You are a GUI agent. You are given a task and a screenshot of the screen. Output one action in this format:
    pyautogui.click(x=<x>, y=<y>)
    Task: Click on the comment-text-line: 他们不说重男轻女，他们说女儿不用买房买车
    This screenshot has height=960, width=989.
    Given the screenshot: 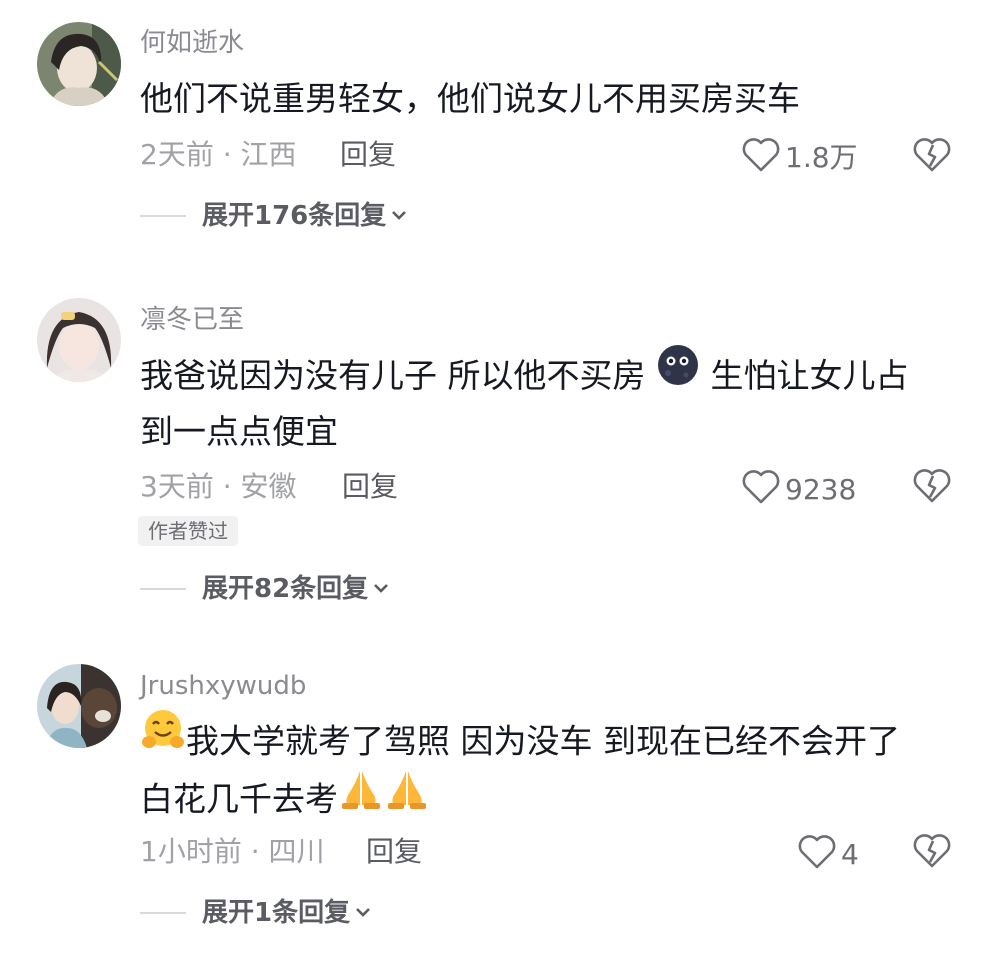 What is the action you would take?
    pyautogui.click(x=470, y=98)
    